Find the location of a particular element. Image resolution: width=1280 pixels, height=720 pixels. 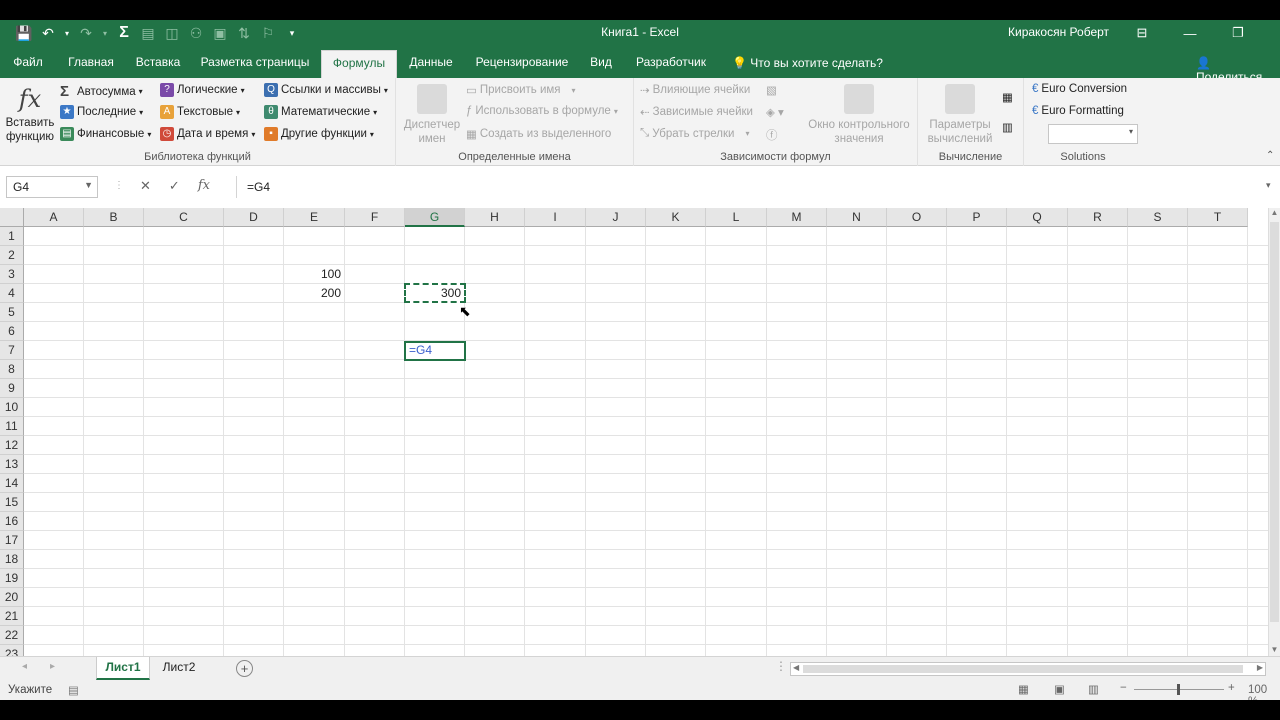

row-header-8: 8 is located at coordinates (12, 369).